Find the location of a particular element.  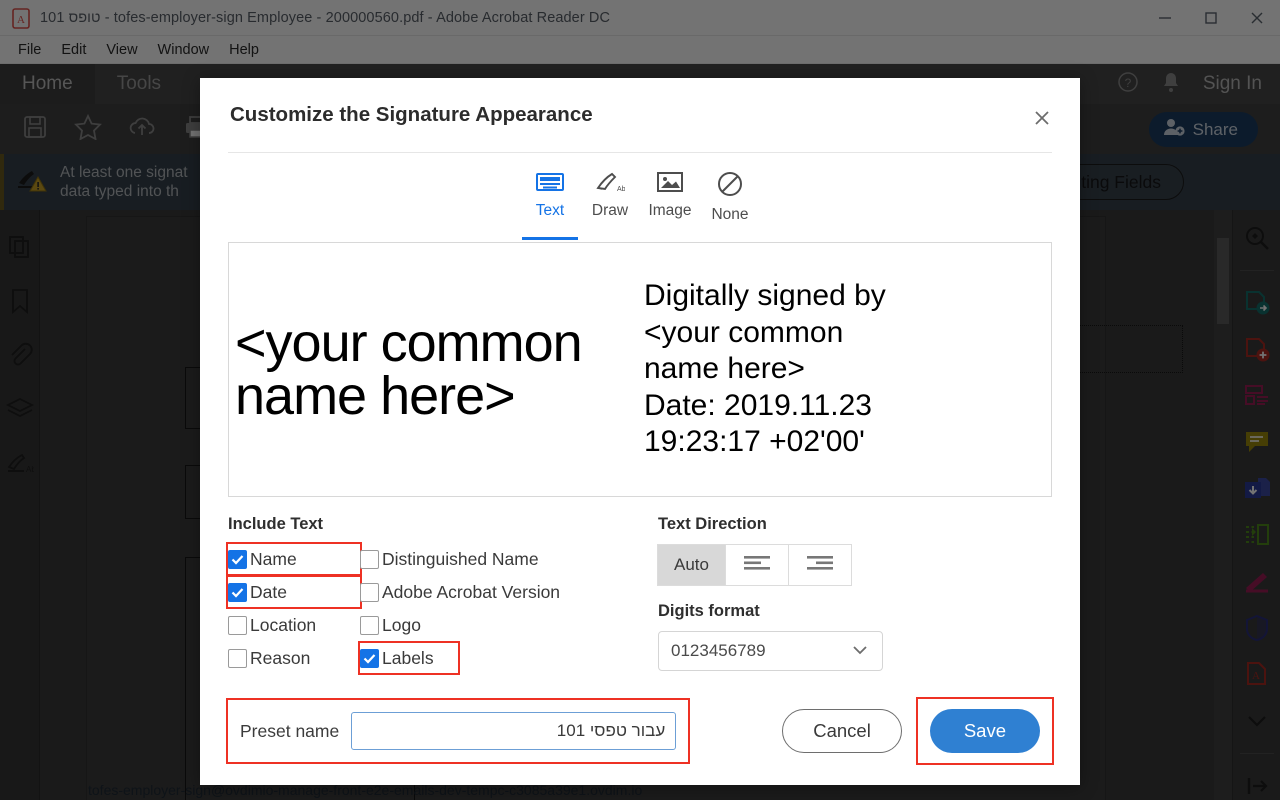

digits-format-select: 0123456789 is located at coordinates (770, 651).